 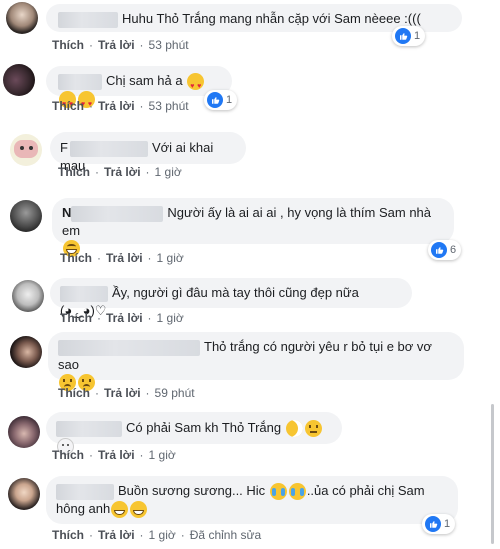 I want to click on comment-bubble: F Với ai khai mau, so click(x=148, y=152).